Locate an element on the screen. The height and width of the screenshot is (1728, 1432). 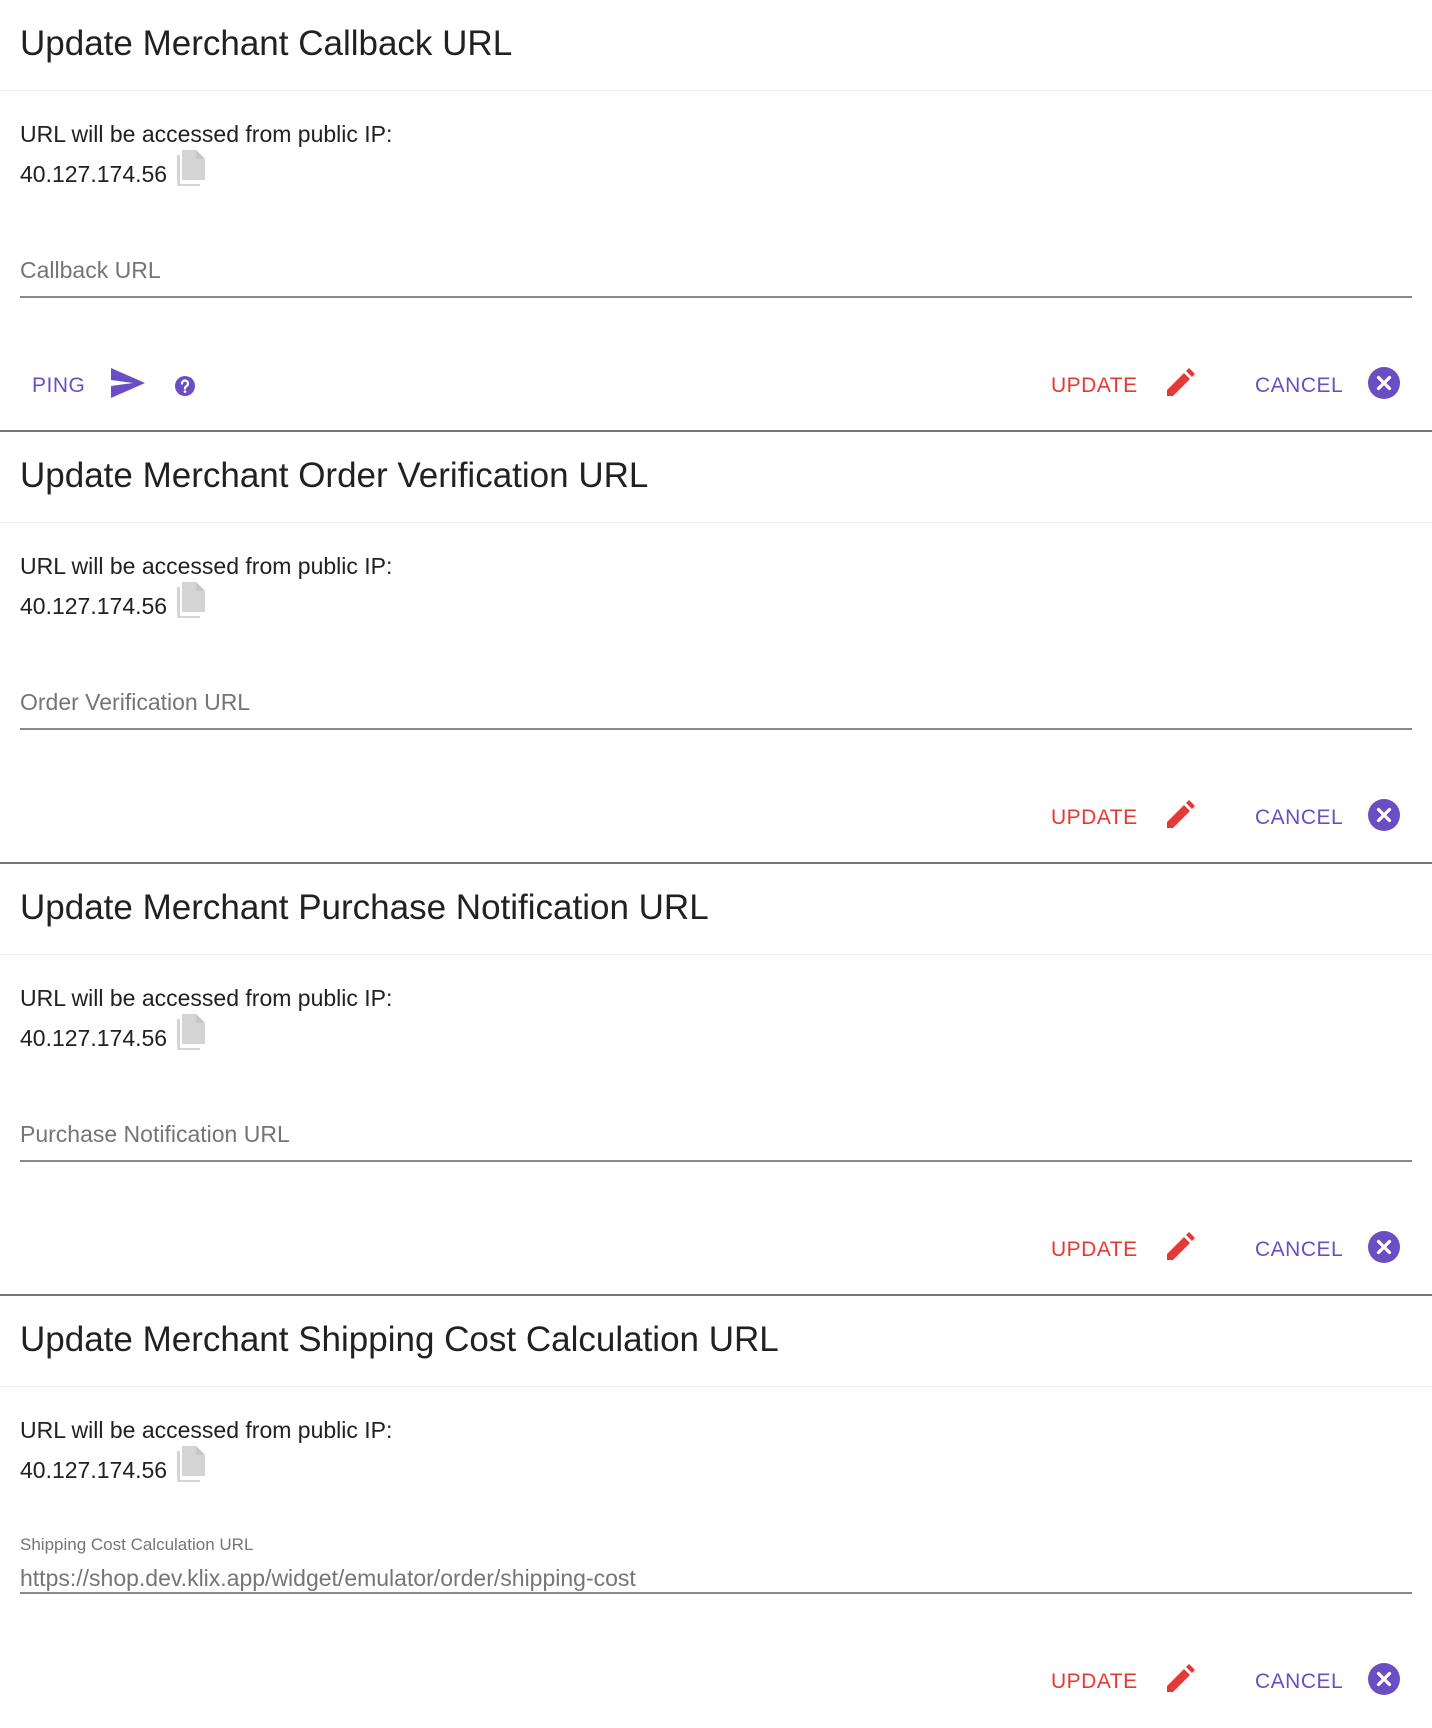
field-placeholder: Order Verification URL is located at coordinates (135, 702).